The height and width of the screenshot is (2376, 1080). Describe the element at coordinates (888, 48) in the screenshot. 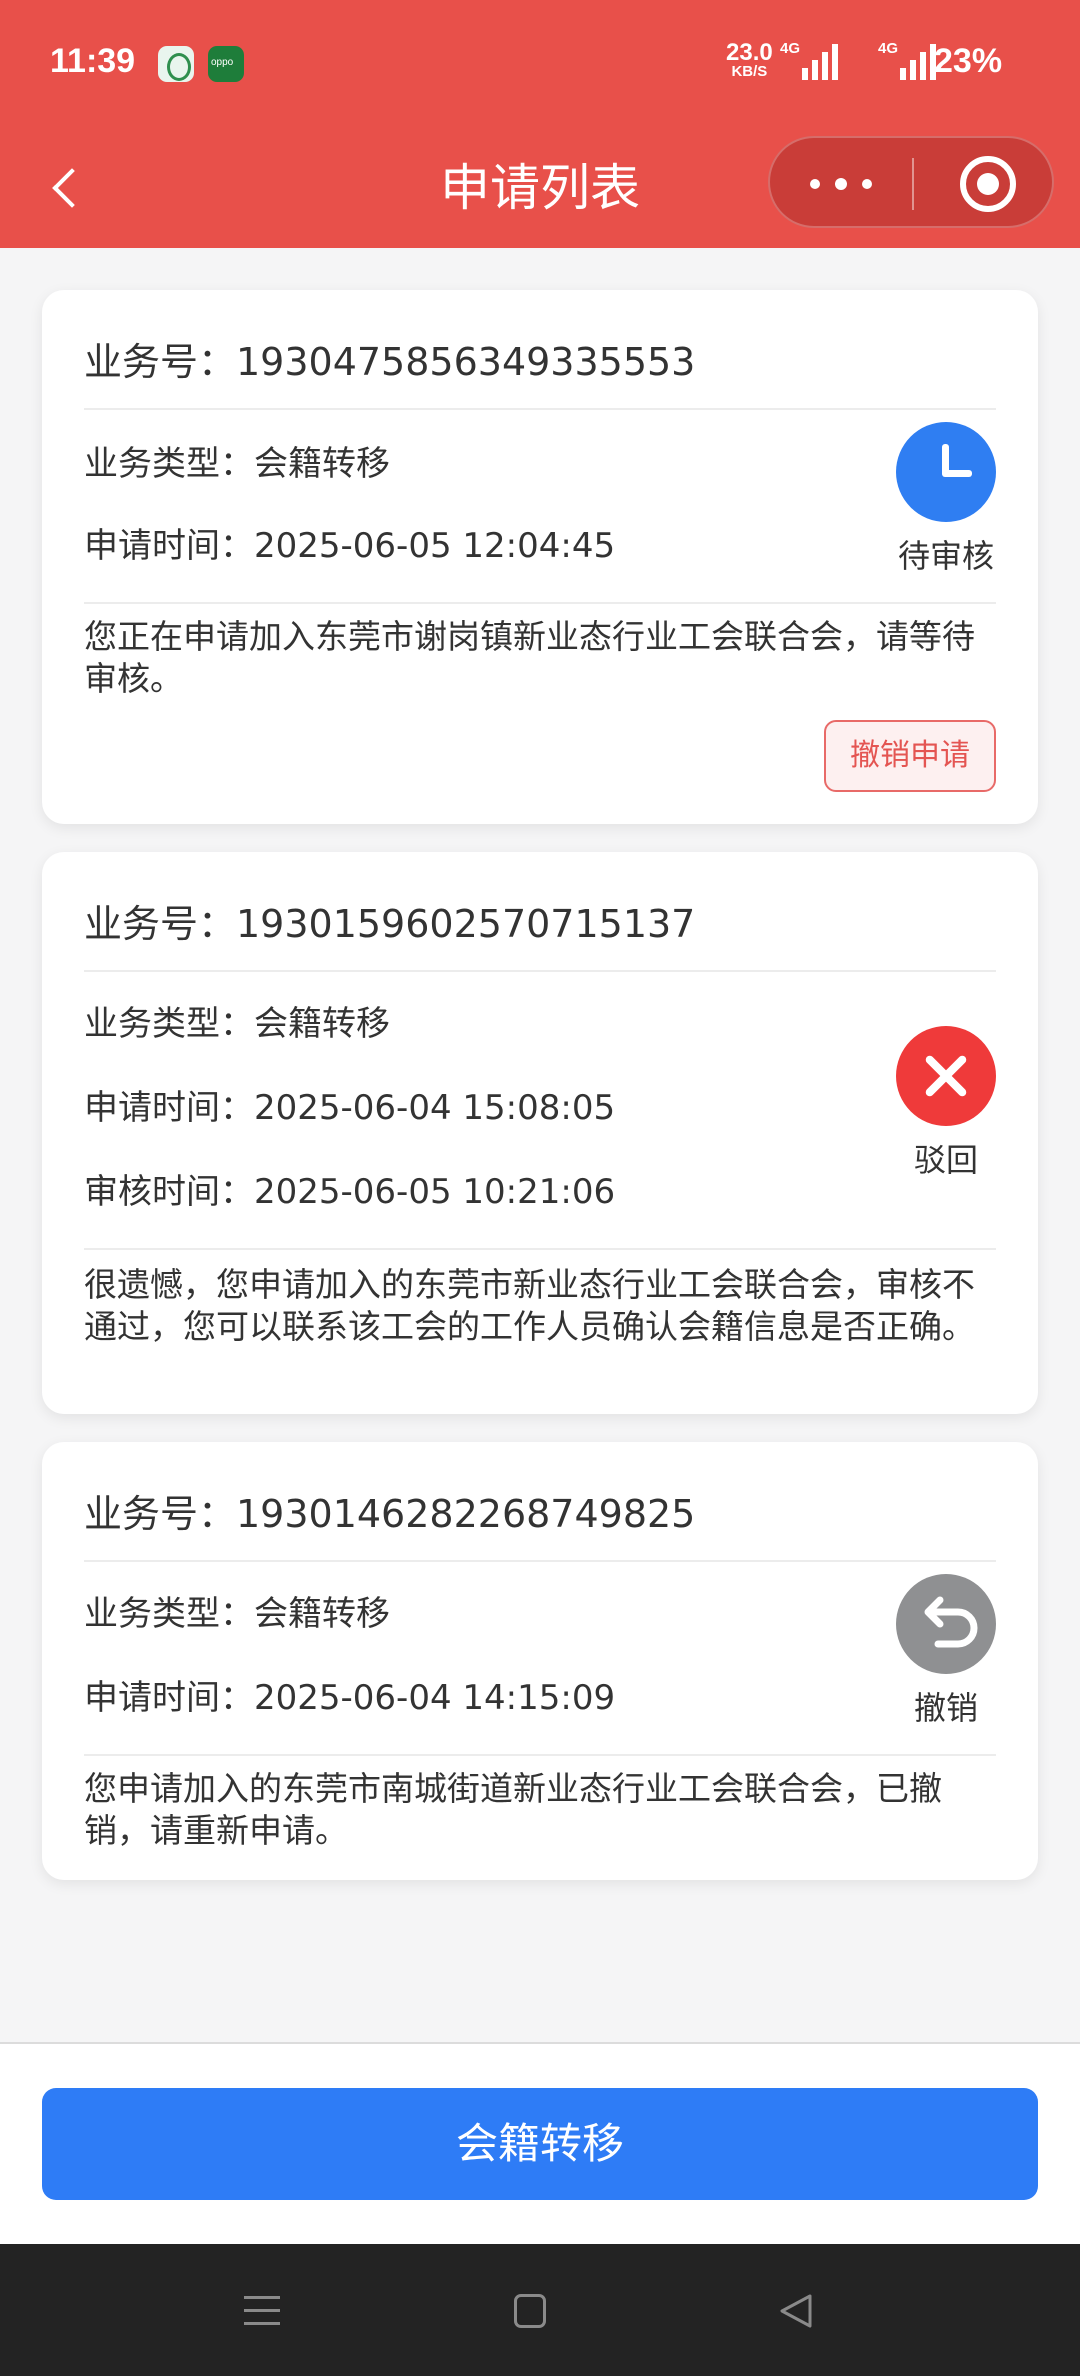

I see `sim2-type: 4G` at that location.